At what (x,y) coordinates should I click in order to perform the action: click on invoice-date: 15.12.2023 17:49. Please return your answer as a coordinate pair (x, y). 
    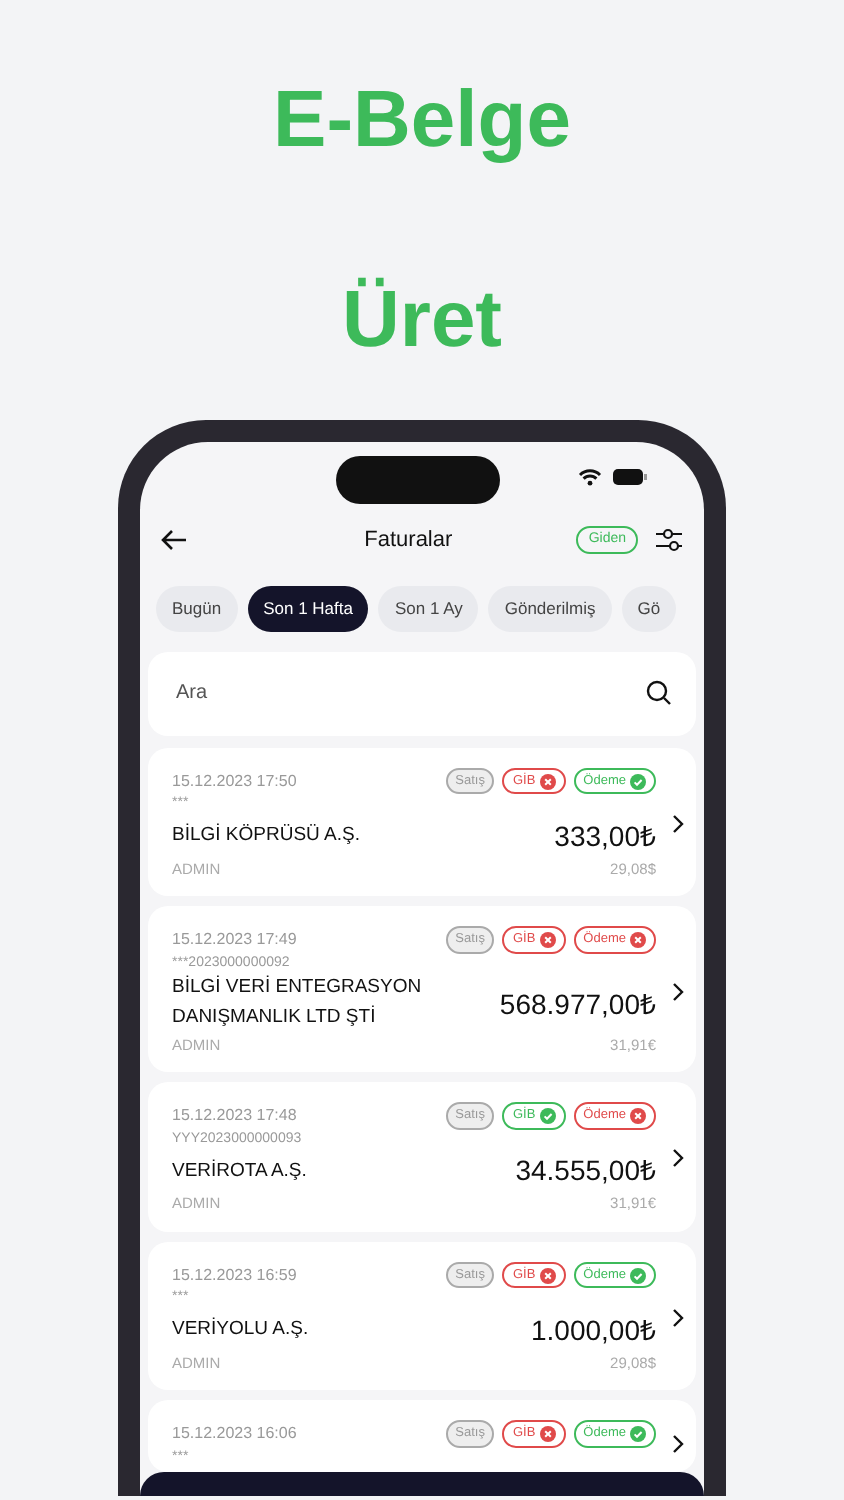
    Looking at the image, I should click on (234, 940).